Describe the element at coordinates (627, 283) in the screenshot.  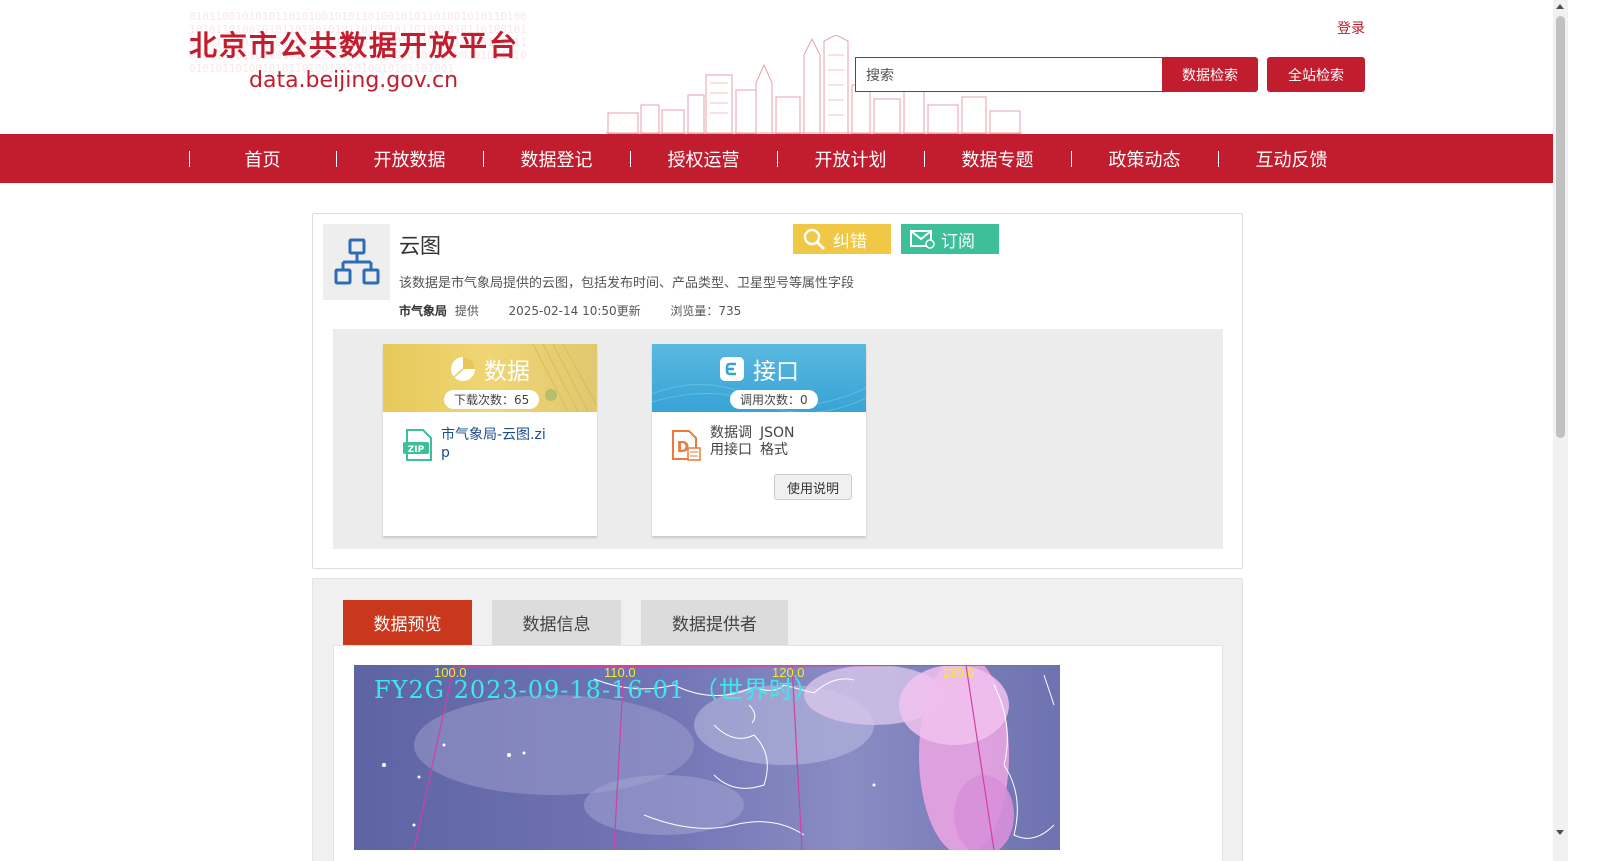
I see `dataset-description: 该数据是市气象局提供的云图，包括发布时间、产品类型、卫星型号等属性字段` at that location.